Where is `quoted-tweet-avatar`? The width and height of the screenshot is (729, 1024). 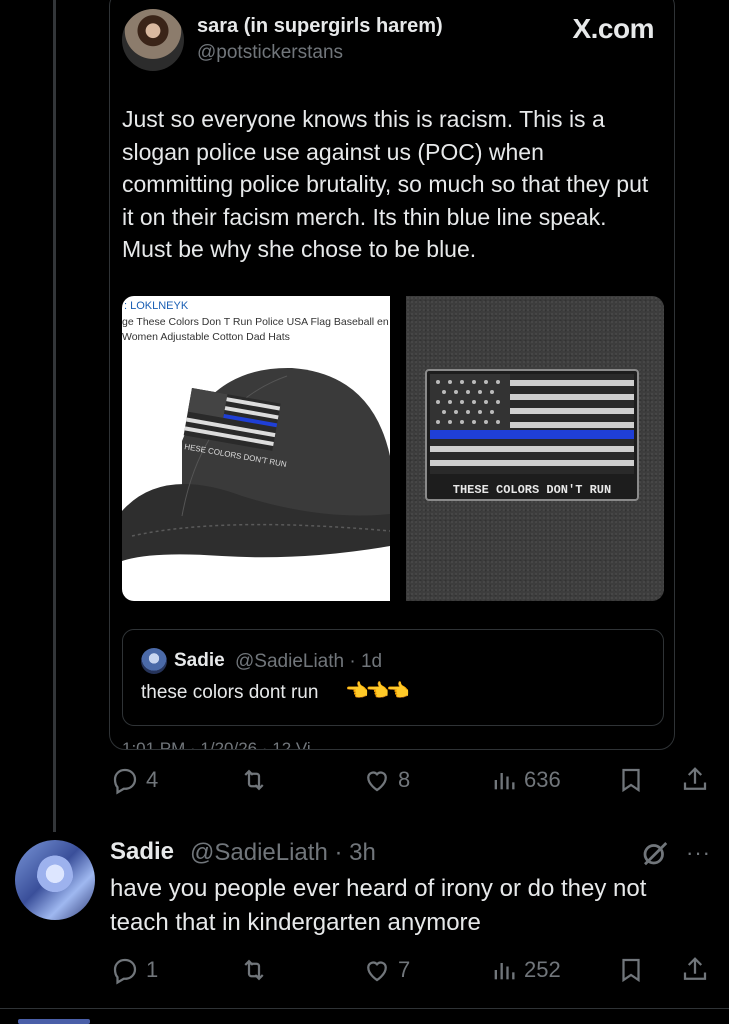
quoted-tweet-avatar is located at coordinates (154, 661).